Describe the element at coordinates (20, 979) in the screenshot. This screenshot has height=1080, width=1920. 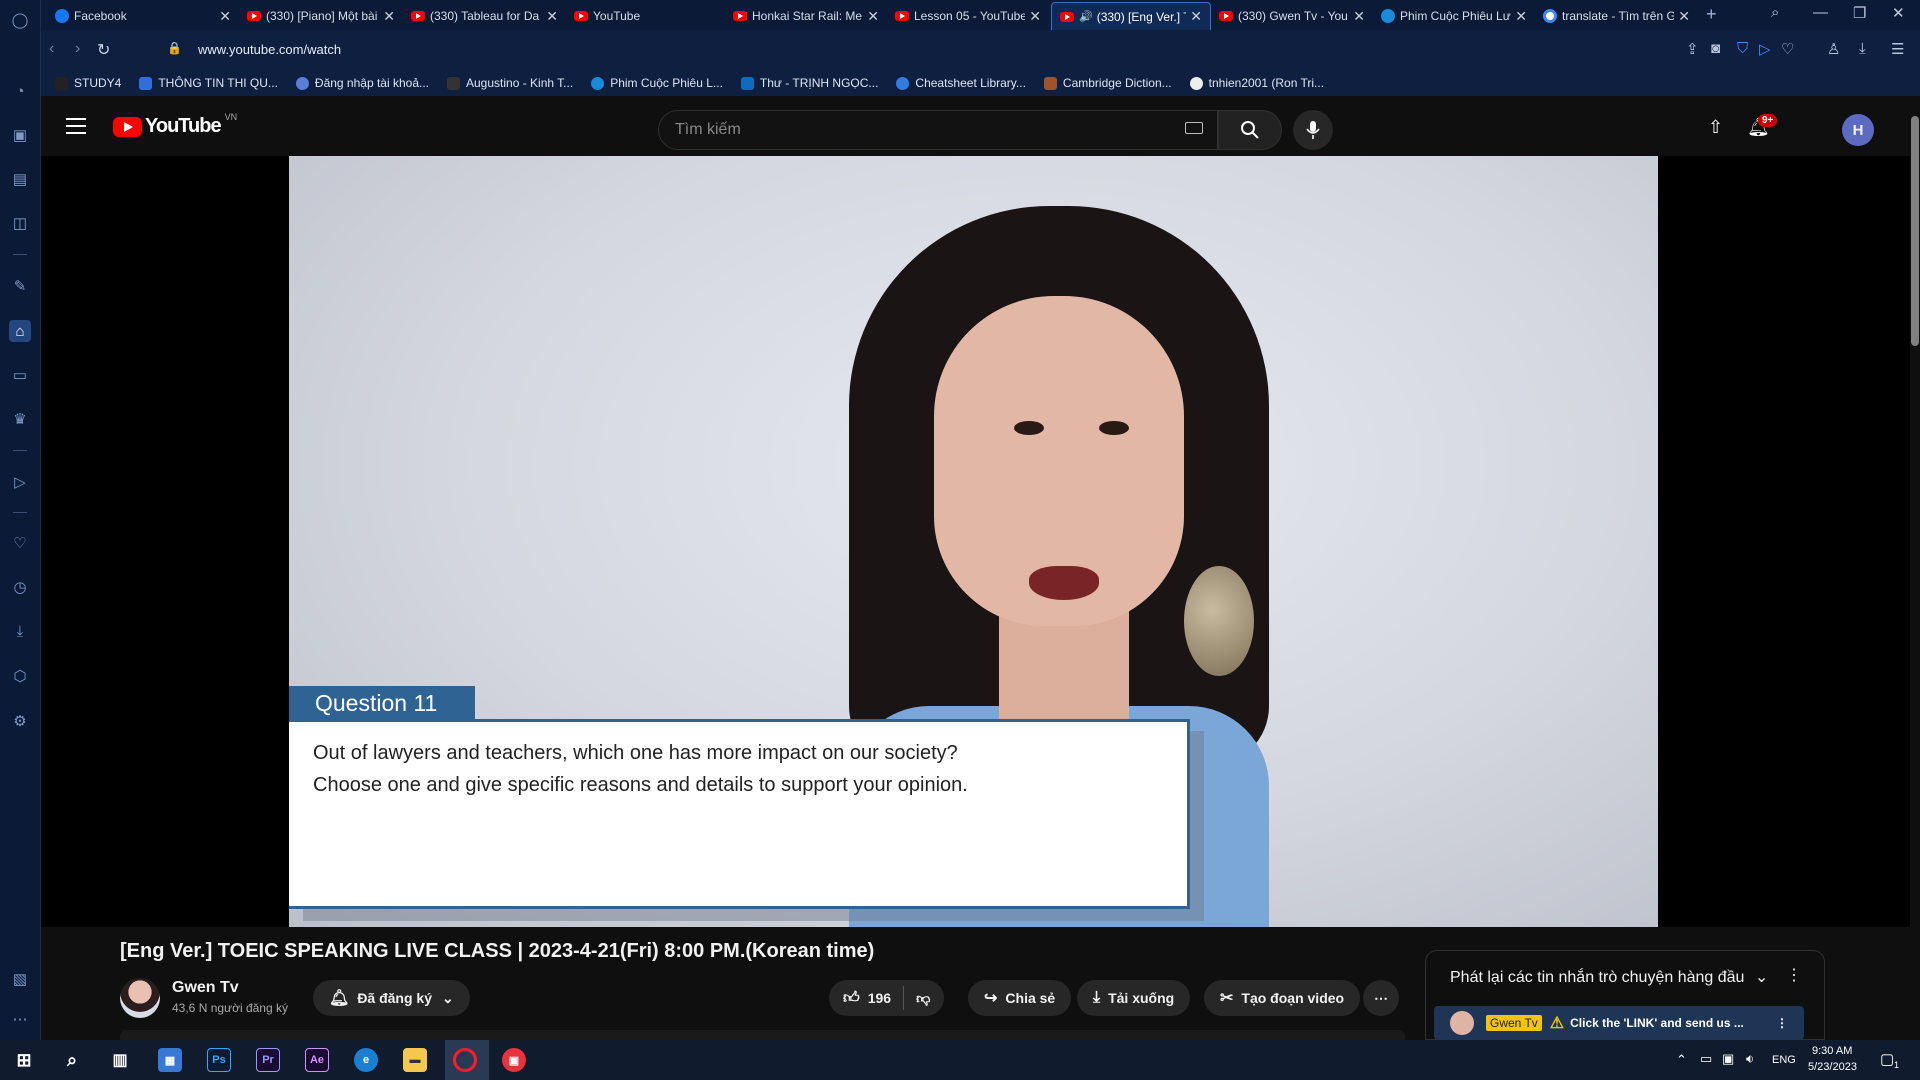
I see `gallery-icon: ▧` at that location.